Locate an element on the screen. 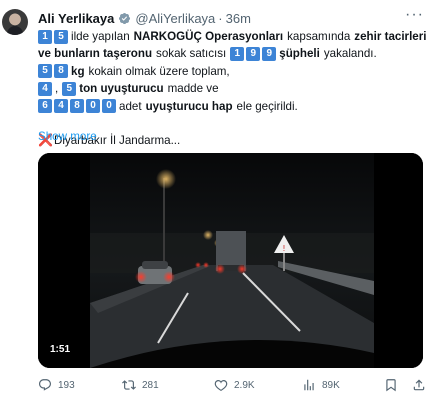 This screenshot has width=436, height=407. more-options-icon: ··· is located at coordinates (414, 15).